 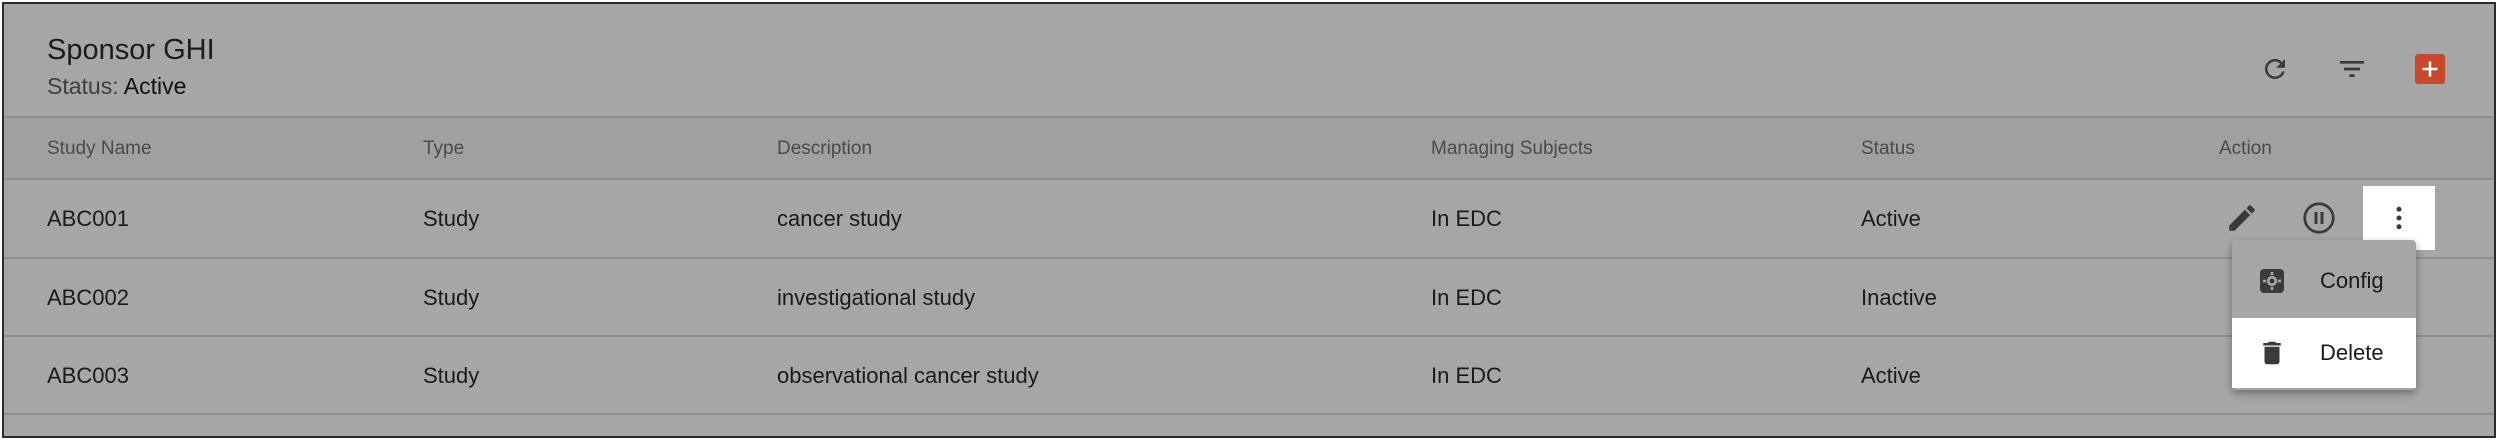 What do you see at coordinates (444, 148) in the screenshot?
I see `col-type: Type` at bounding box center [444, 148].